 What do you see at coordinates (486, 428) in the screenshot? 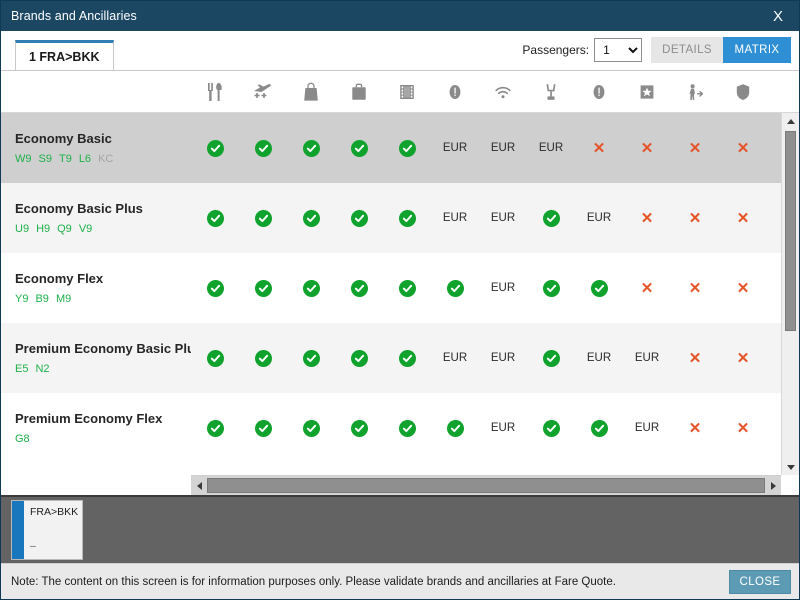
I see `row-cells: EUR EUR ✕ ✕` at bounding box center [486, 428].